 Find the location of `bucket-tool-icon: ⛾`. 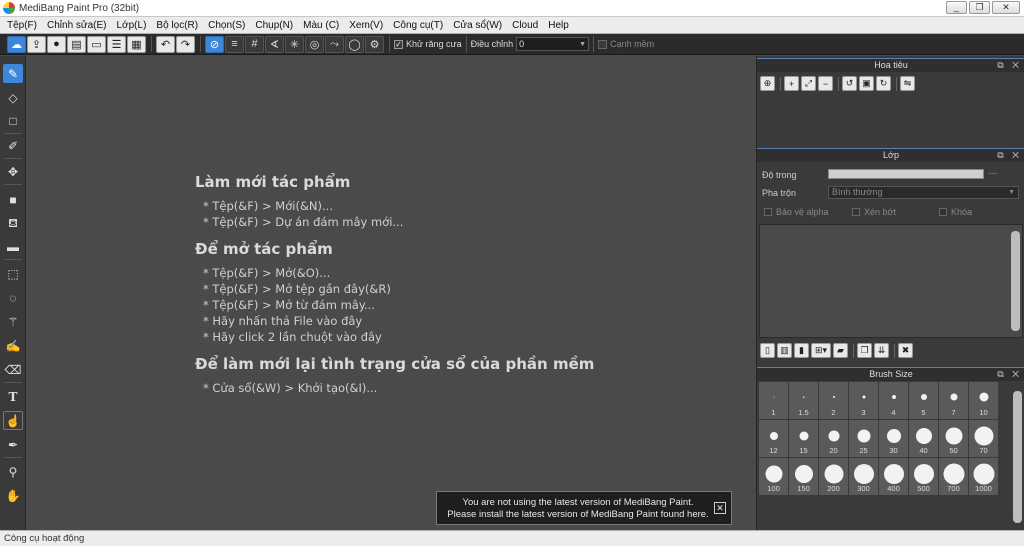

bucket-tool-icon: ⛾ is located at coordinates (13, 223).